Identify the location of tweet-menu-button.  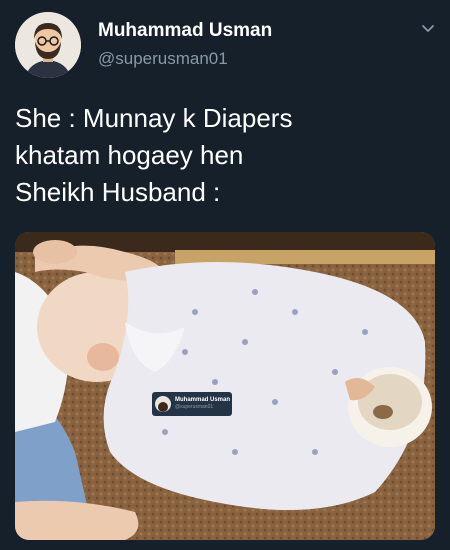
(428, 28).